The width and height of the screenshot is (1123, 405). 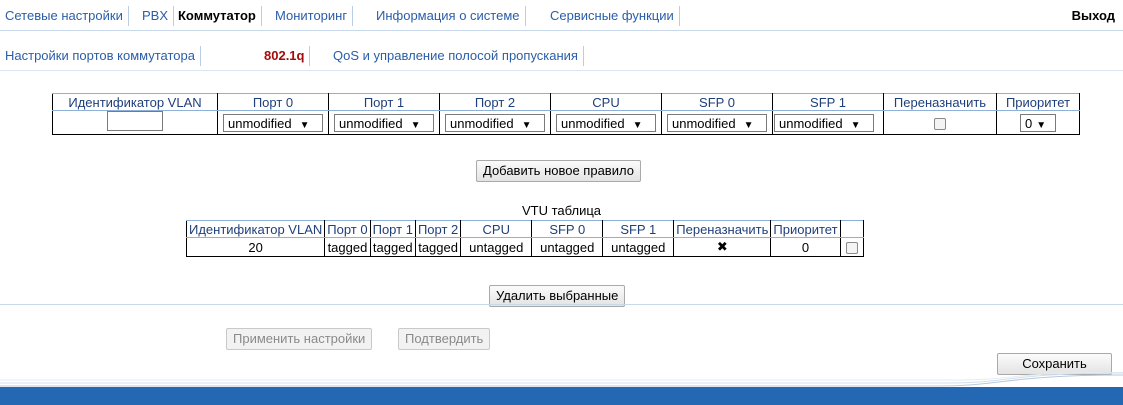 What do you see at coordinates (567, 247) in the screenshot?
I see `vtu-cell-sfp0: untagged` at bounding box center [567, 247].